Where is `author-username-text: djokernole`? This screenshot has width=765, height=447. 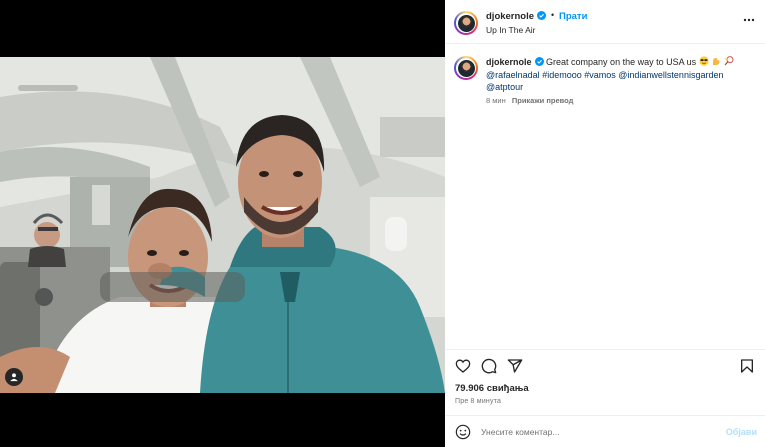
author-username-text: djokernole is located at coordinates (510, 16).